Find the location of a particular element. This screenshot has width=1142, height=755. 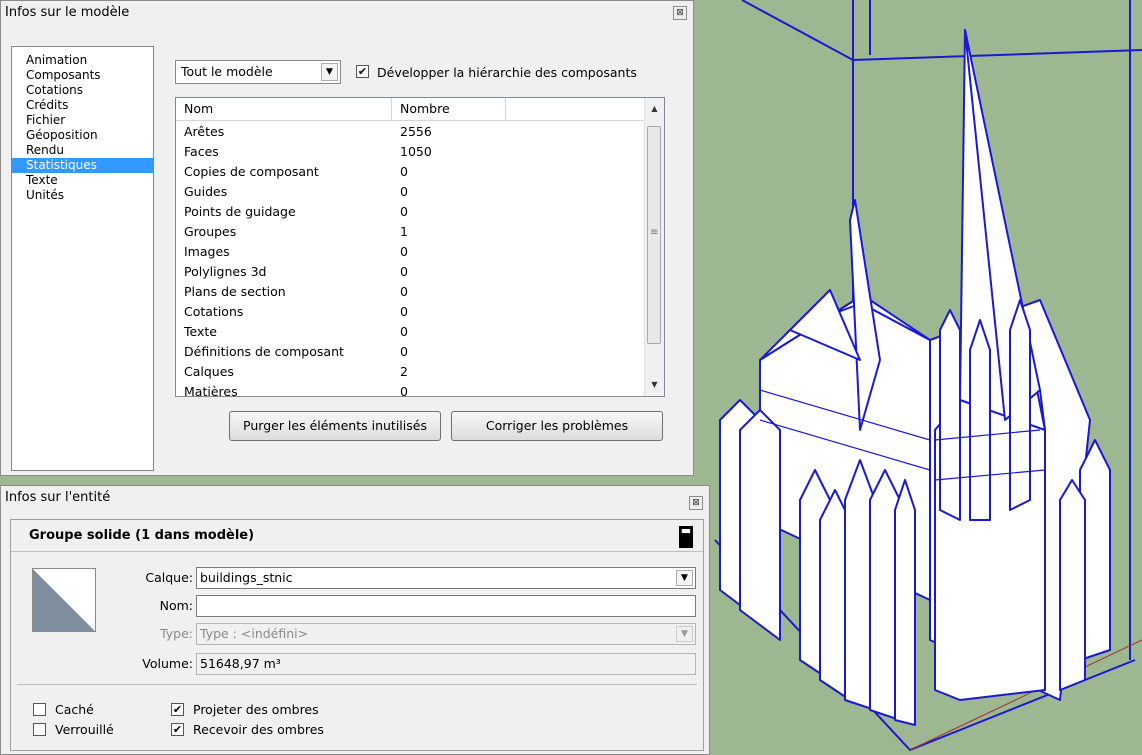

row-name: Faces is located at coordinates (201, 151).